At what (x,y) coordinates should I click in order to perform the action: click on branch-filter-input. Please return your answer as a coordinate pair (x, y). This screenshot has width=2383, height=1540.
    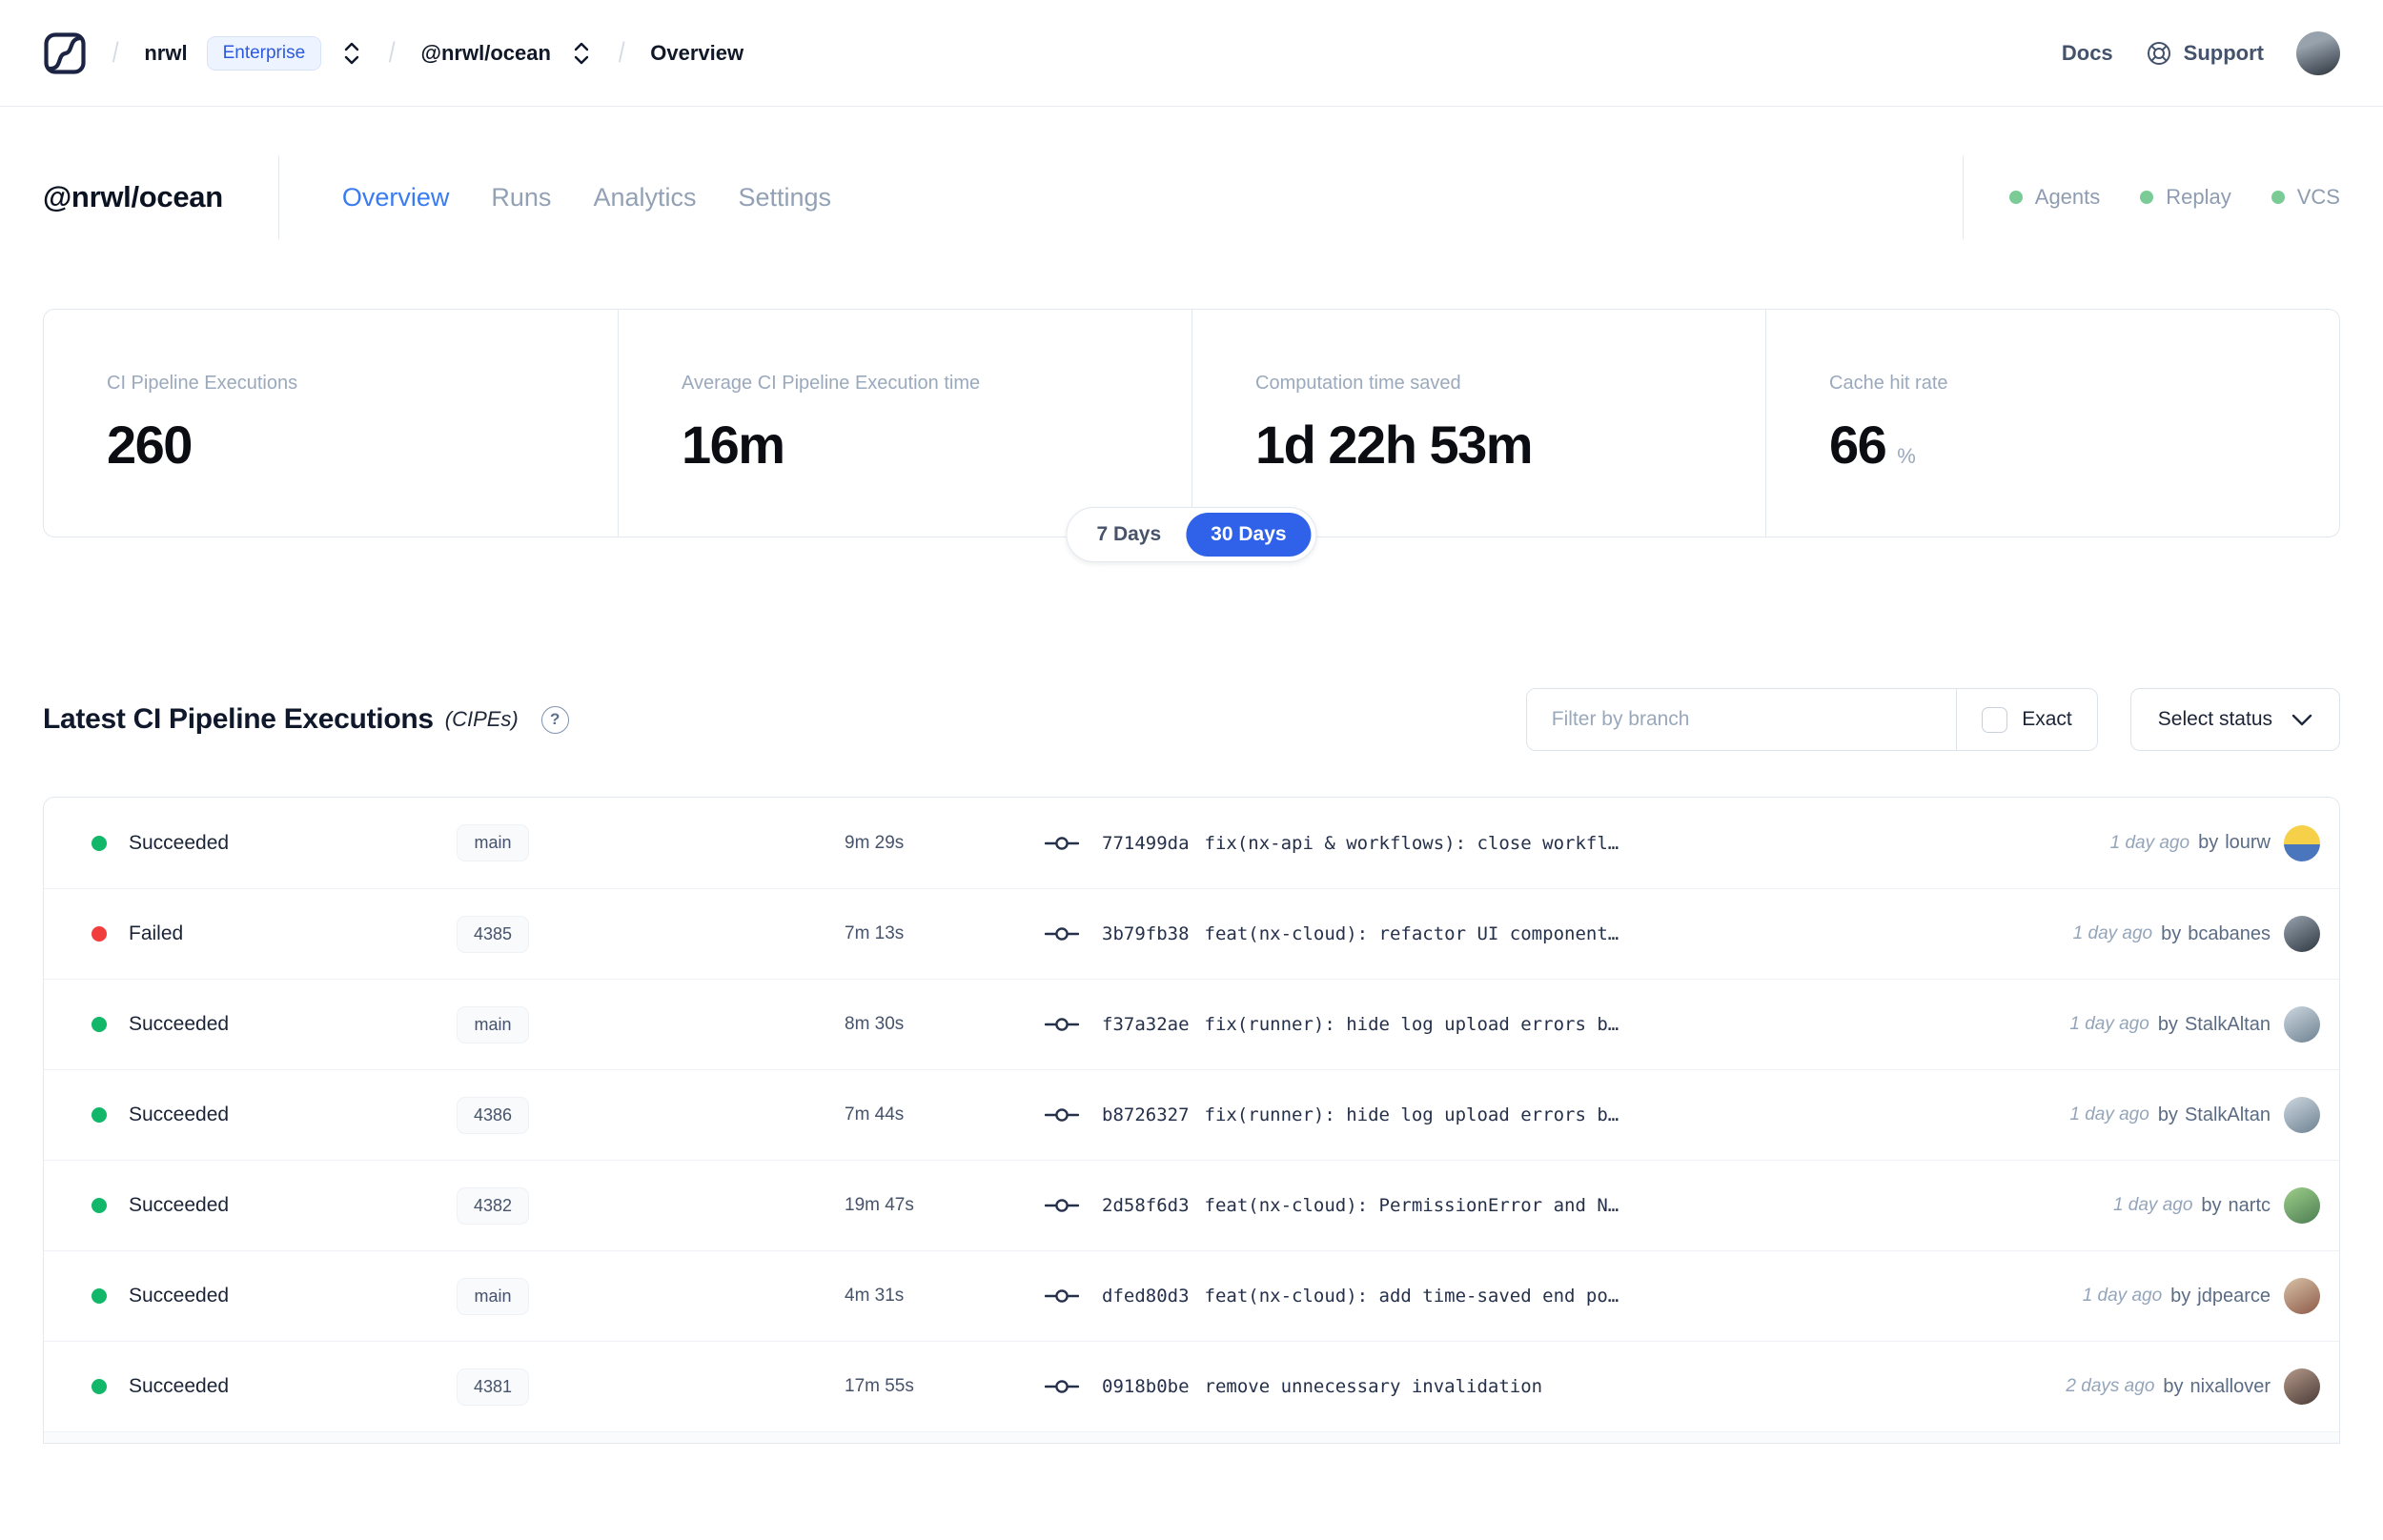
    Looking at the image, I should click on (1742, 719).